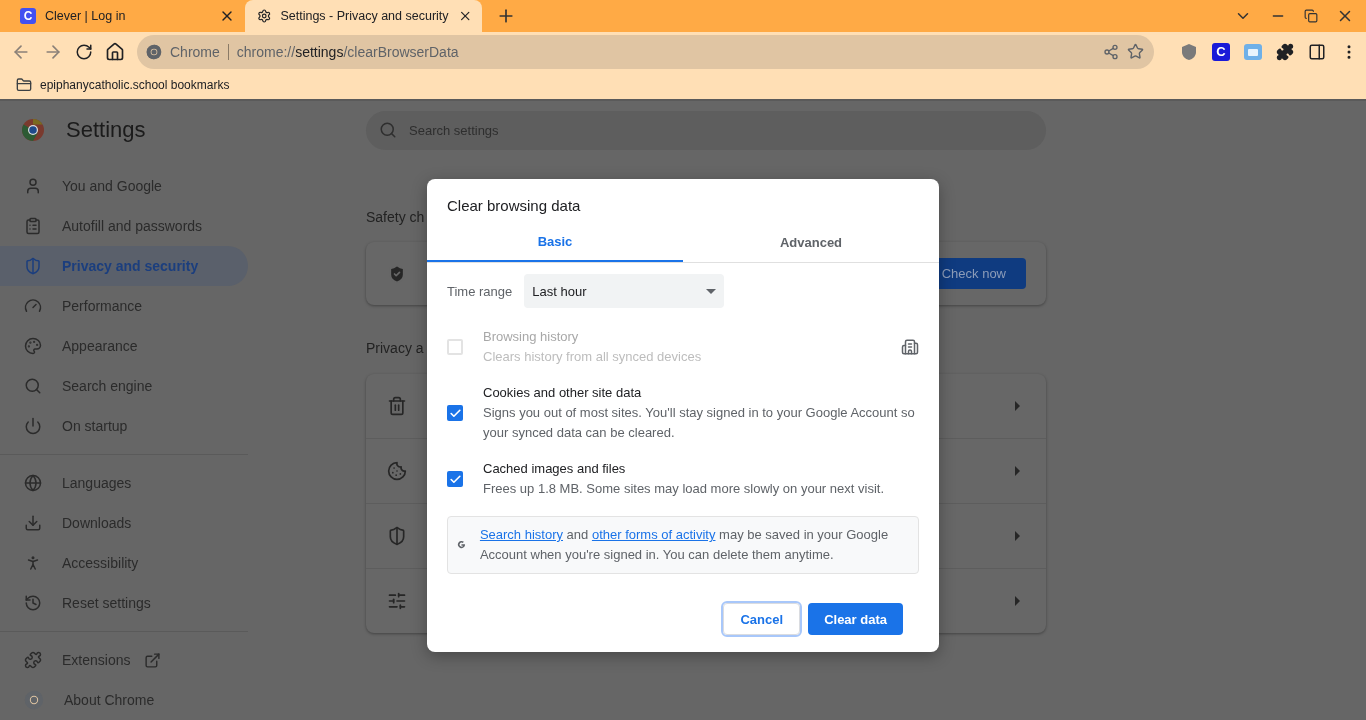 The height and width of the screenshot is (720, 1366). What do you see at coordinates (1317, 51) in the screenshot?
I see `side-panel-icon` at bounding box center [1317, 51].